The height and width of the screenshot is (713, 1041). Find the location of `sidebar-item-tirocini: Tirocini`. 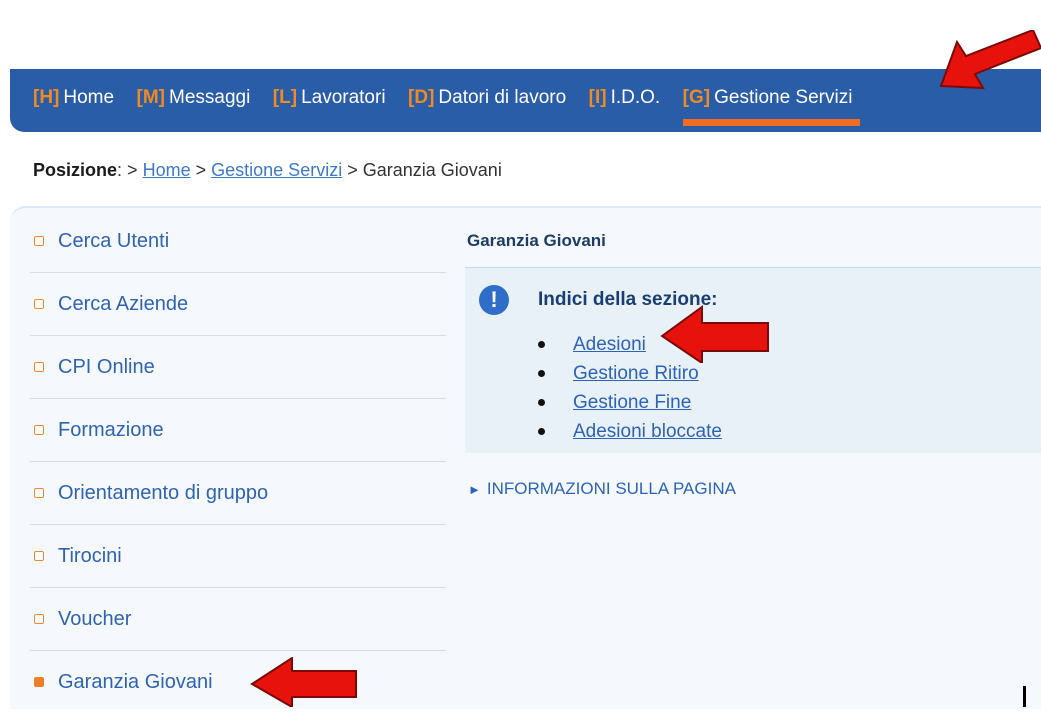

sidebar-item-tirocini: Tirocini is located at coordinates (238, 556).